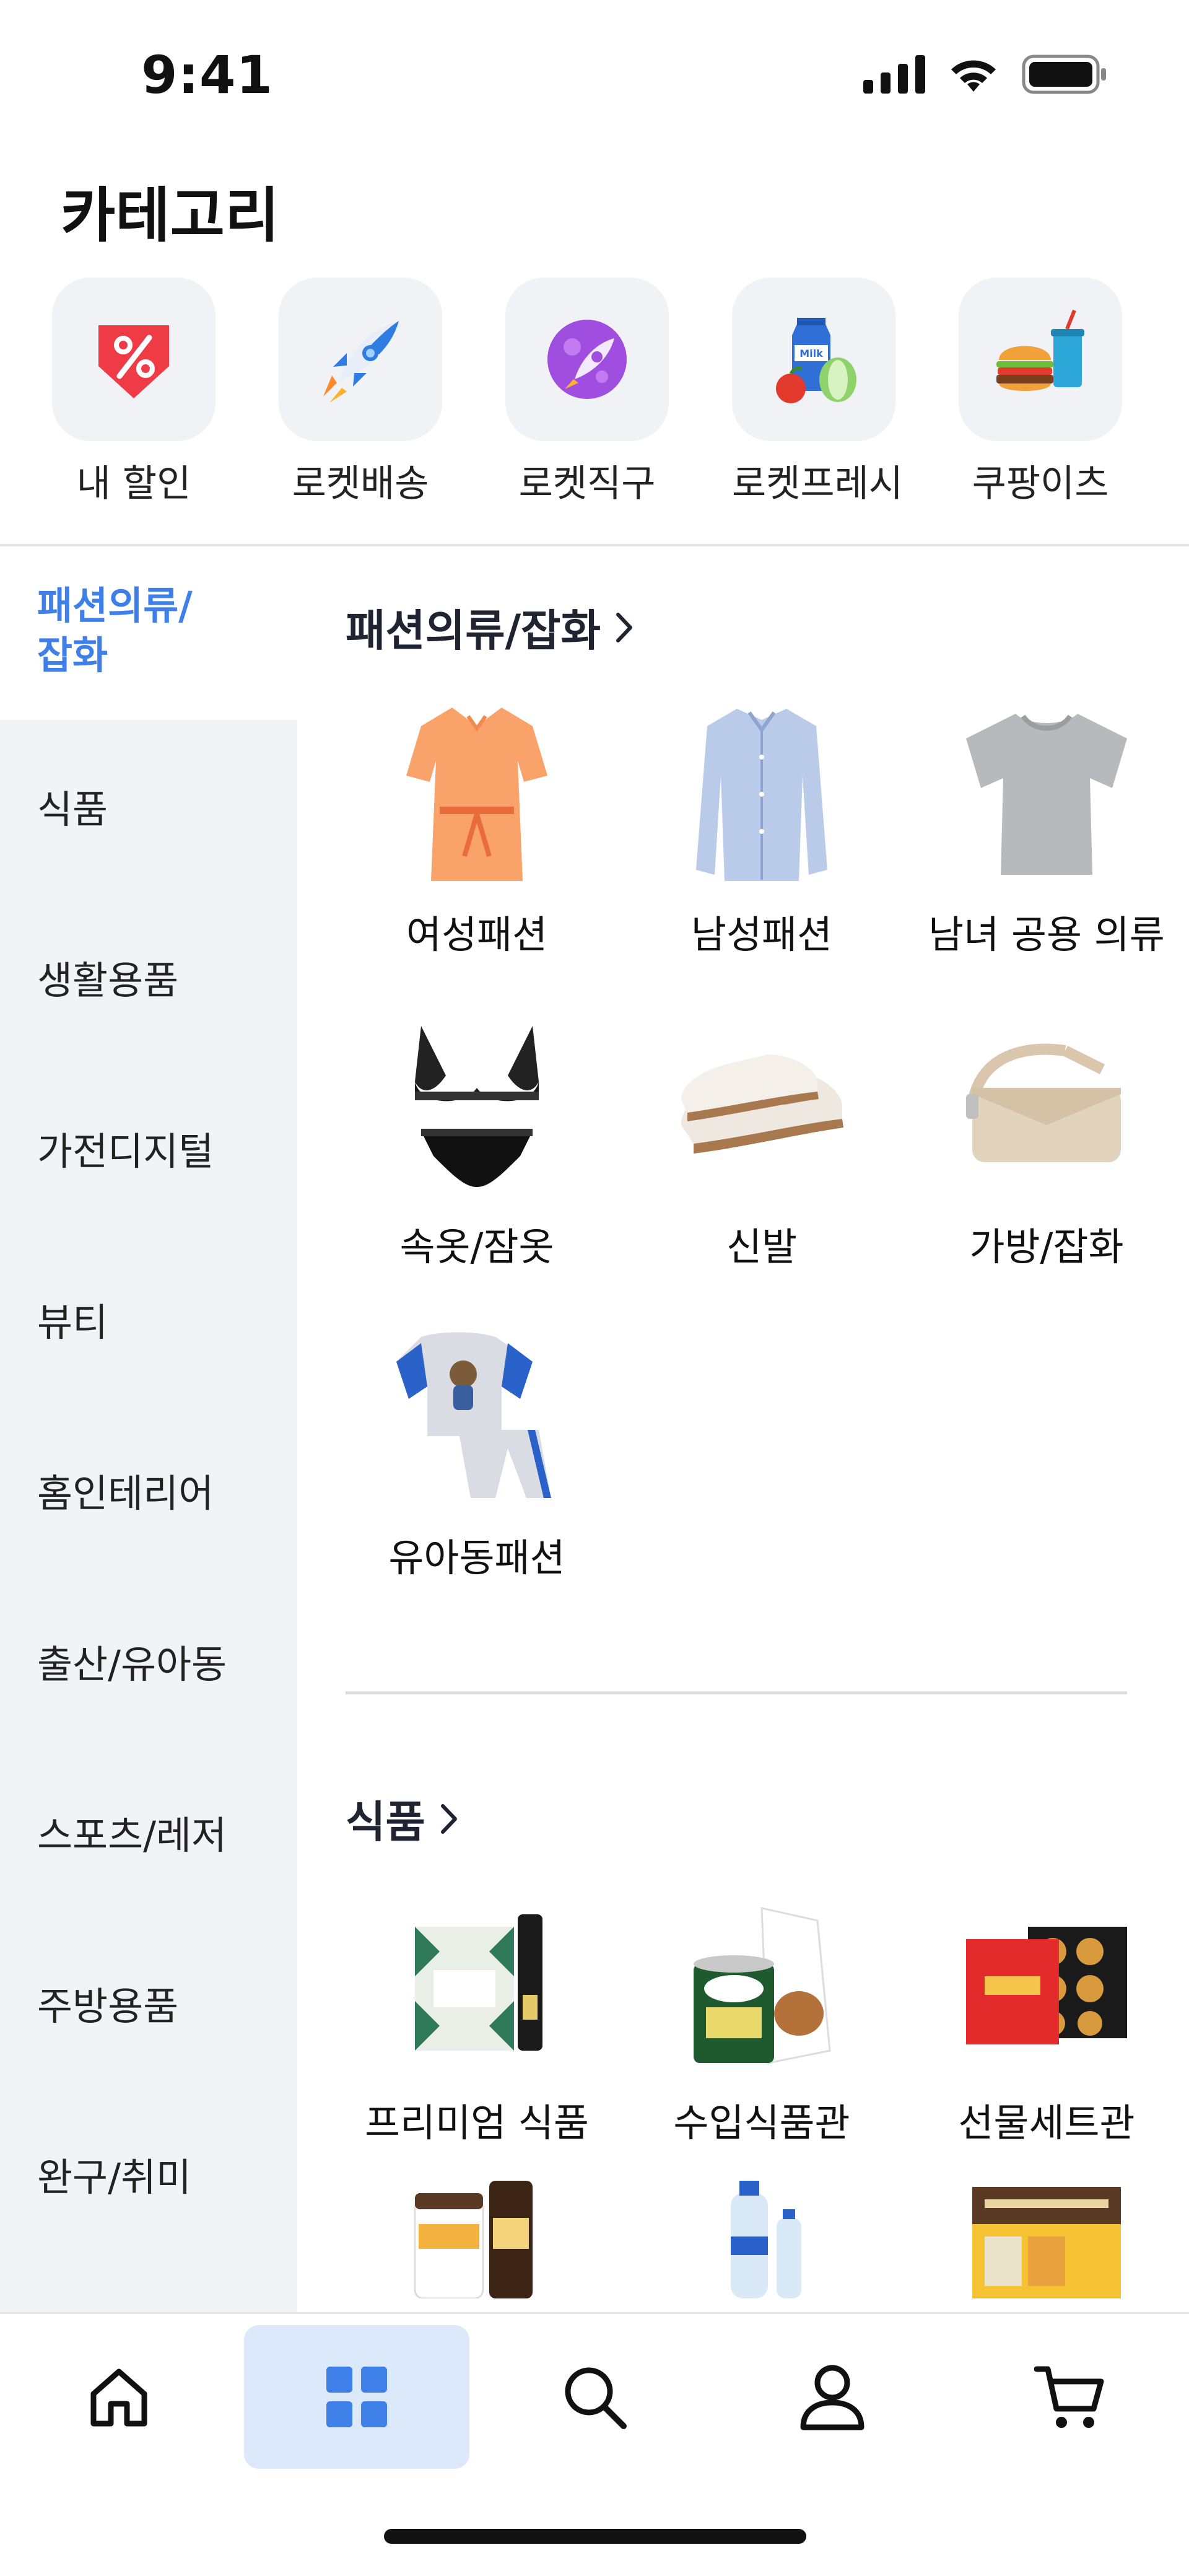  I want to click on handbag-image, so click(1046, 1106).